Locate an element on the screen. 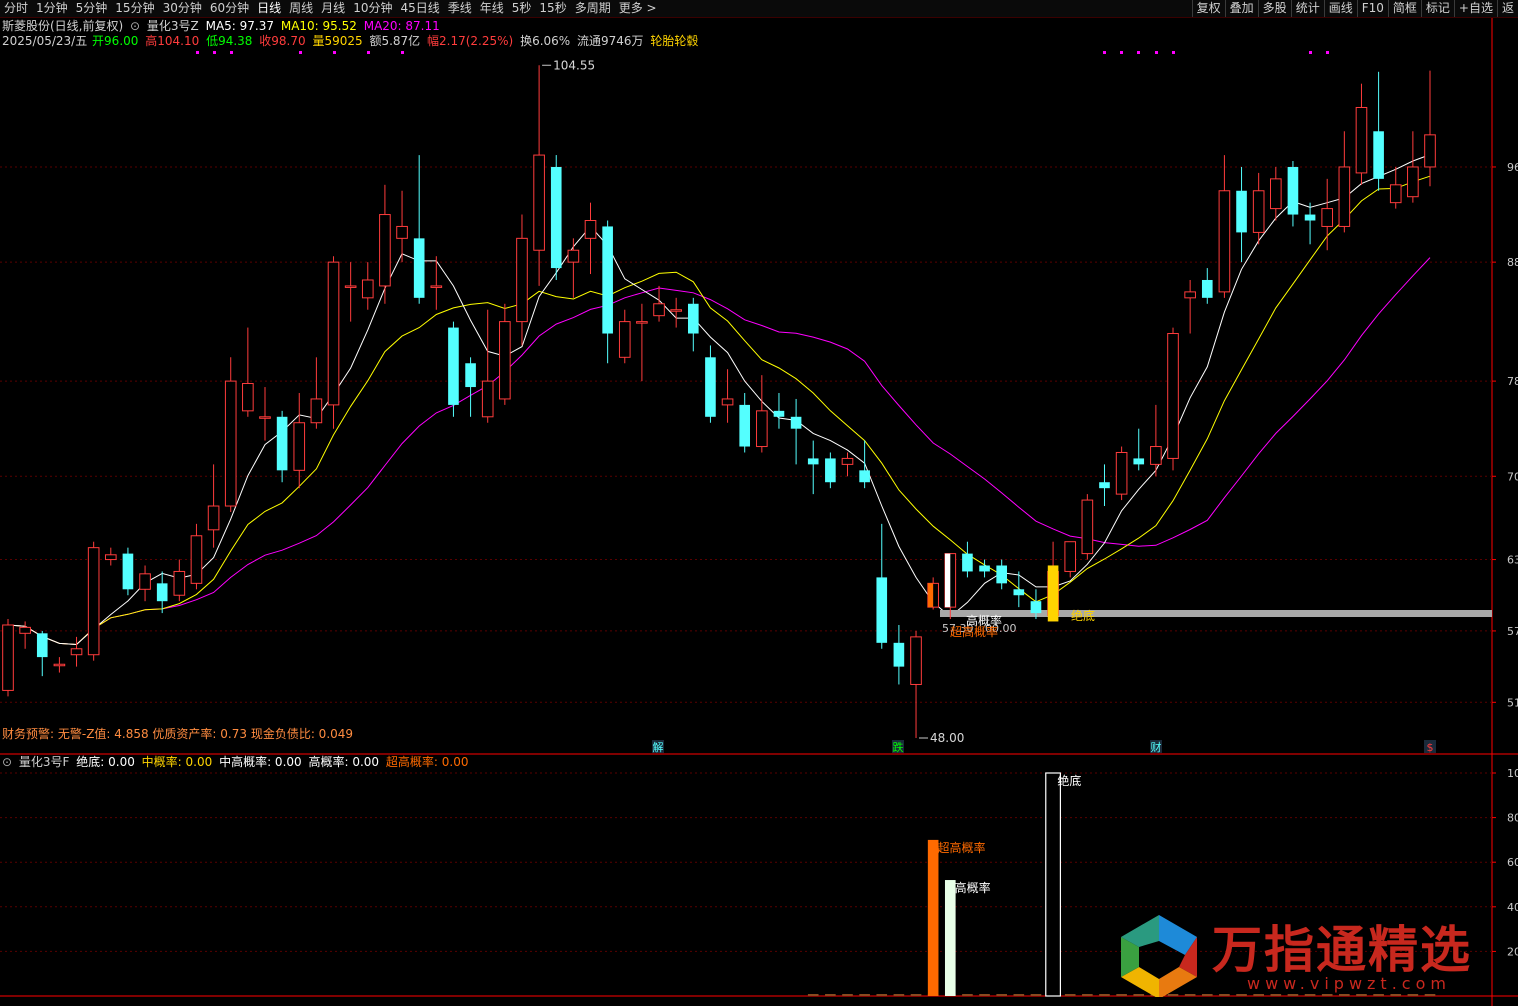  watermark: 万指通精选 www.vipwzt.com is located at coordinates (1306, 952).